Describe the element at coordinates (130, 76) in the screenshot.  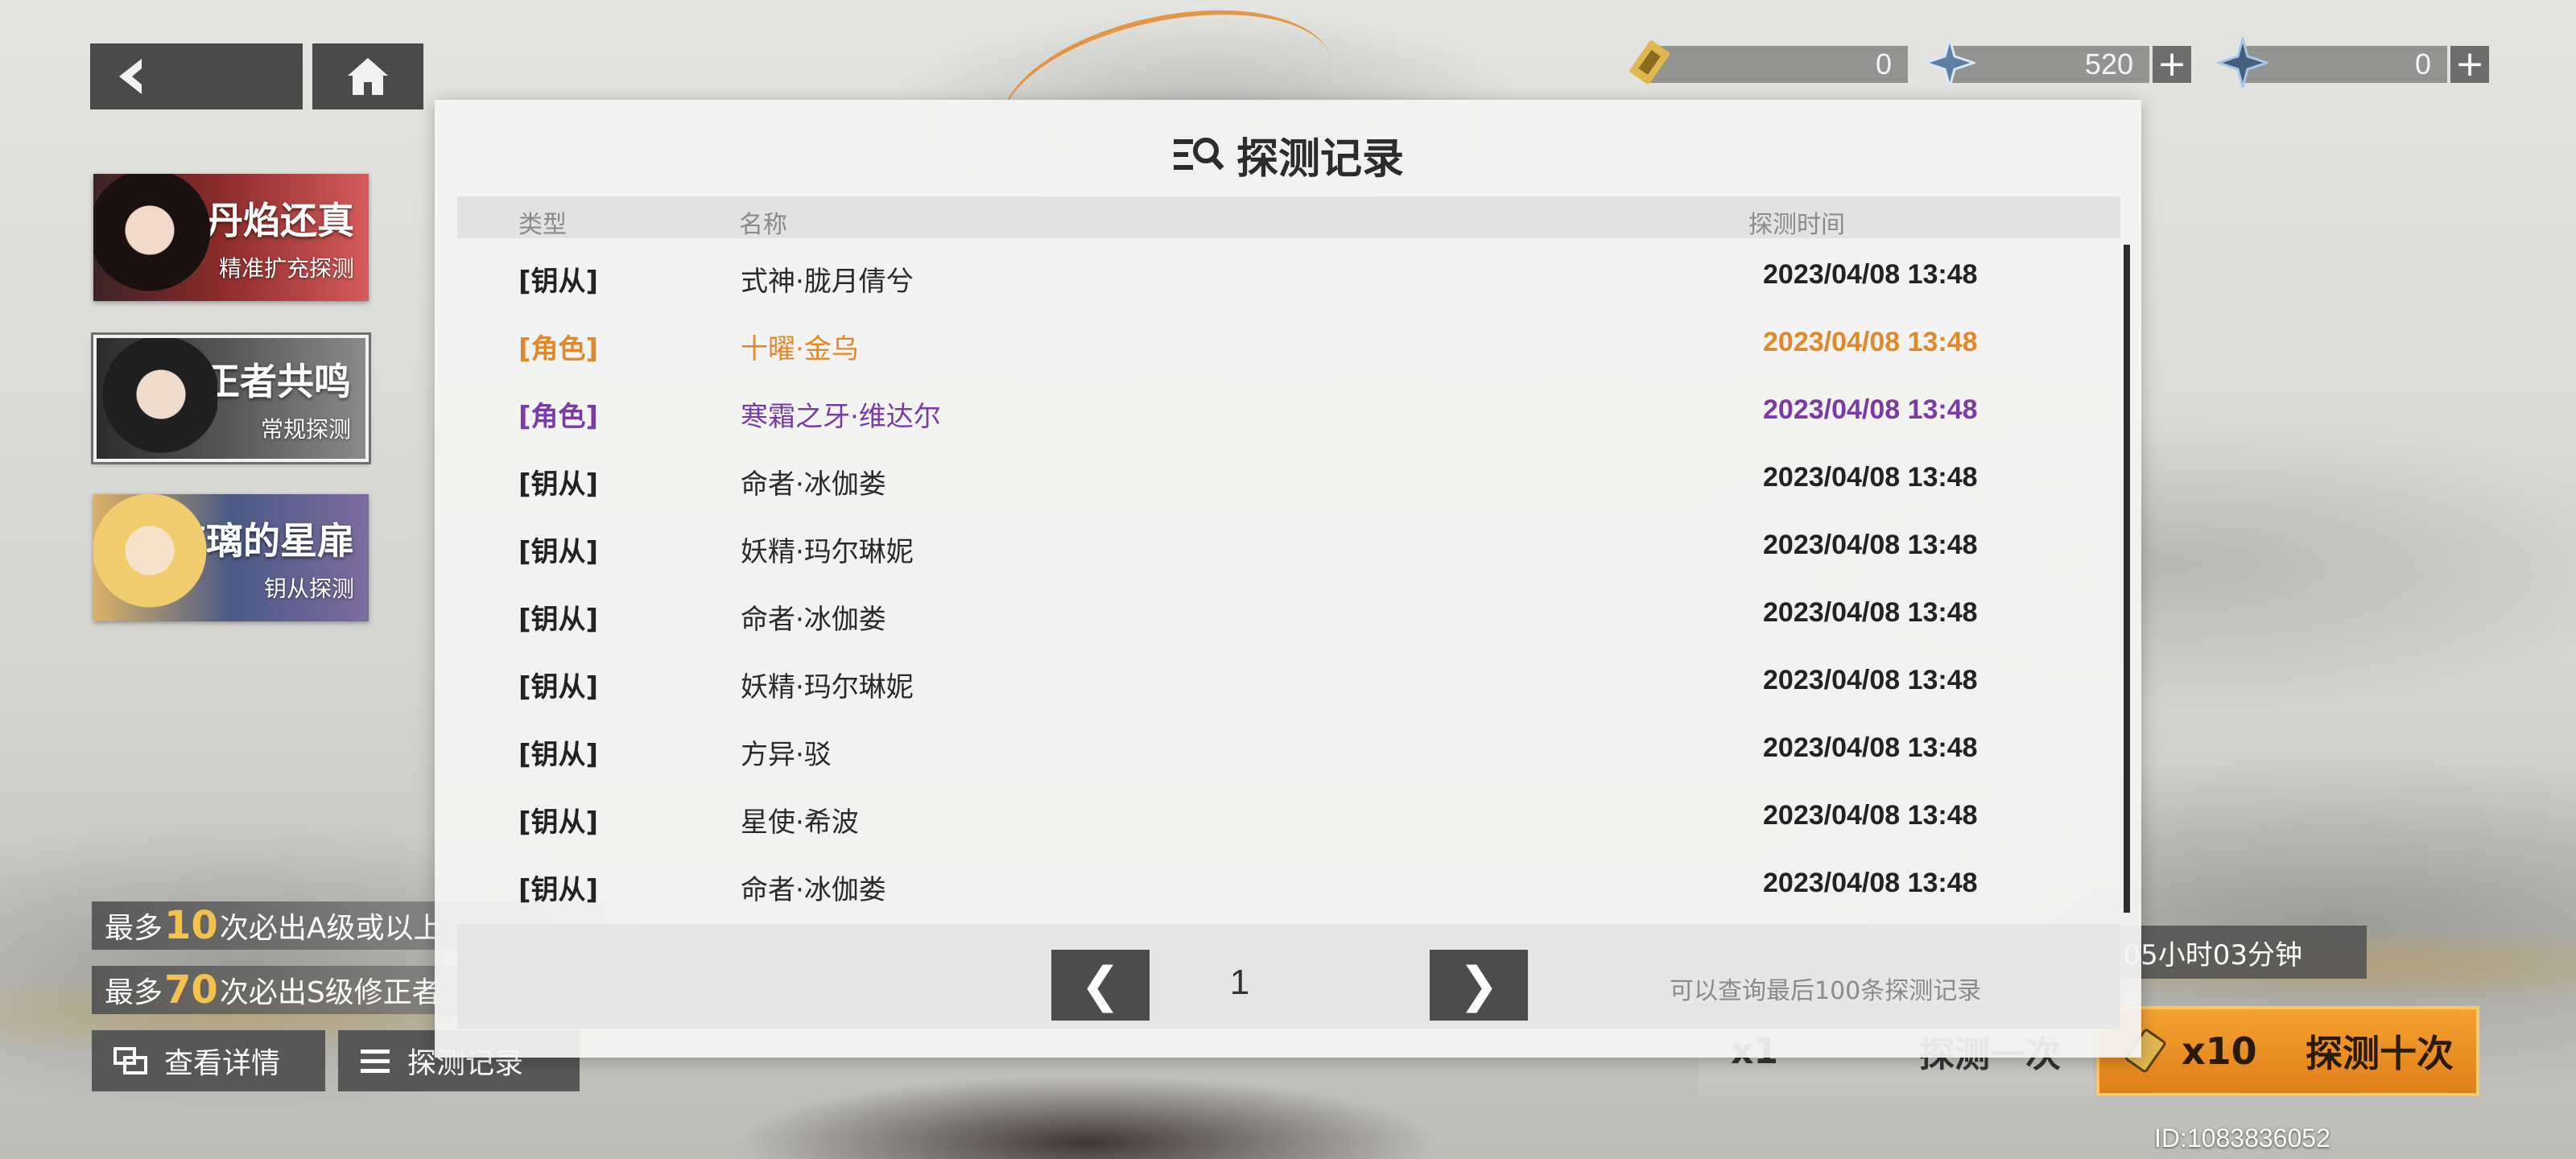
I see `back-arrow-icon` at that location.